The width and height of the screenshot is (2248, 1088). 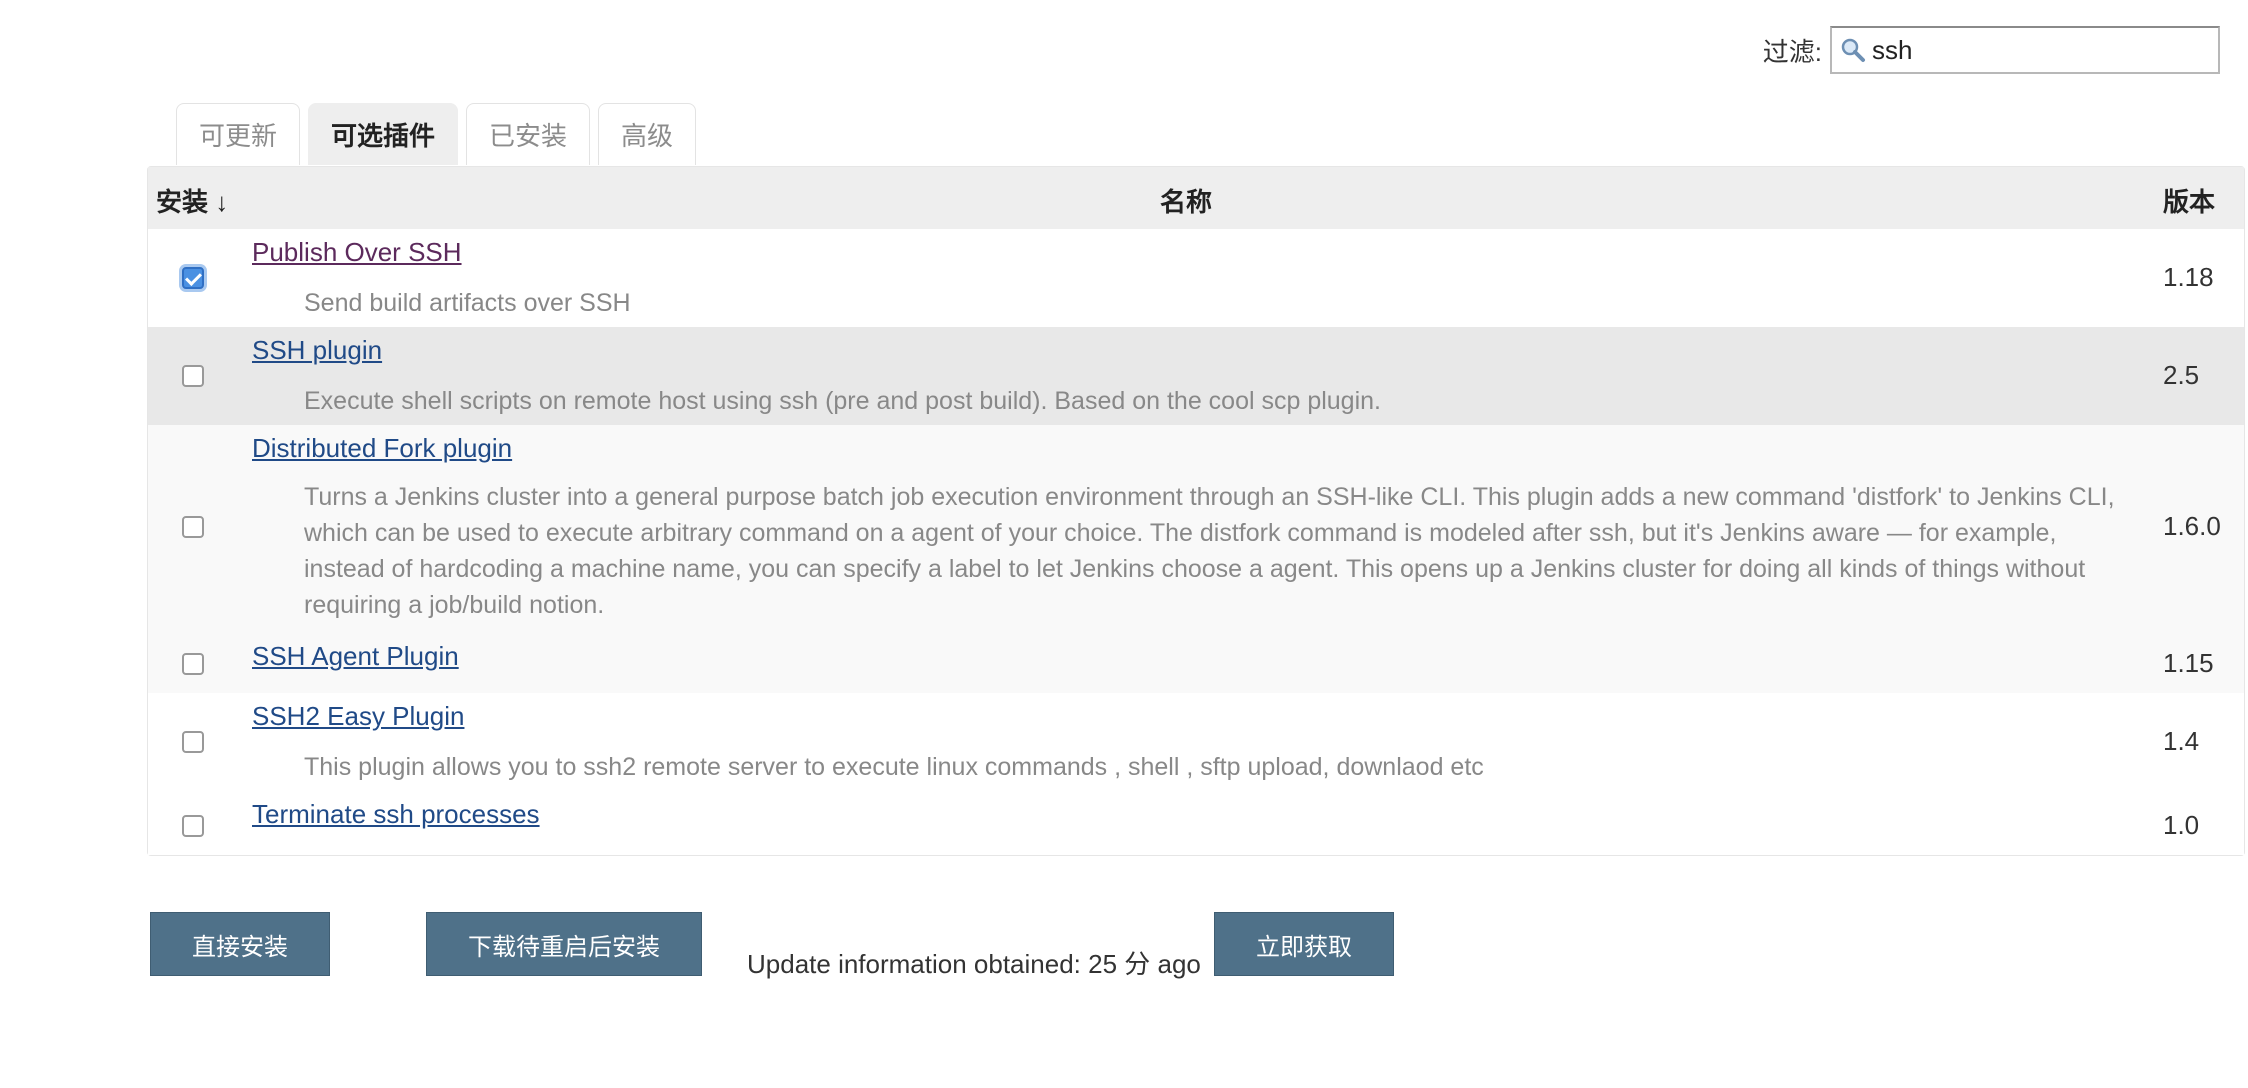 What do you see at coordinates (2192, 526) in the screenshot?
I see `plugin-version: 1.6.0` at bounding box center [2192, 526].